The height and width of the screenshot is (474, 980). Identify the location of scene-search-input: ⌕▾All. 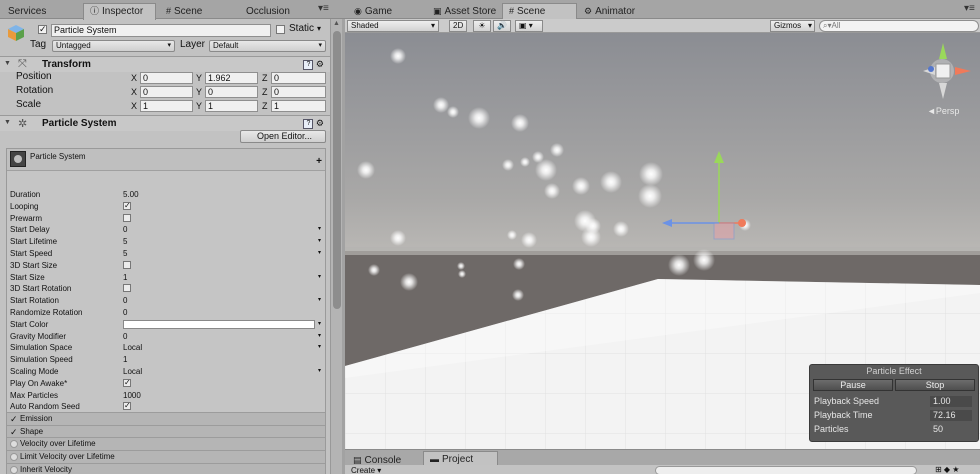
(899, 26).